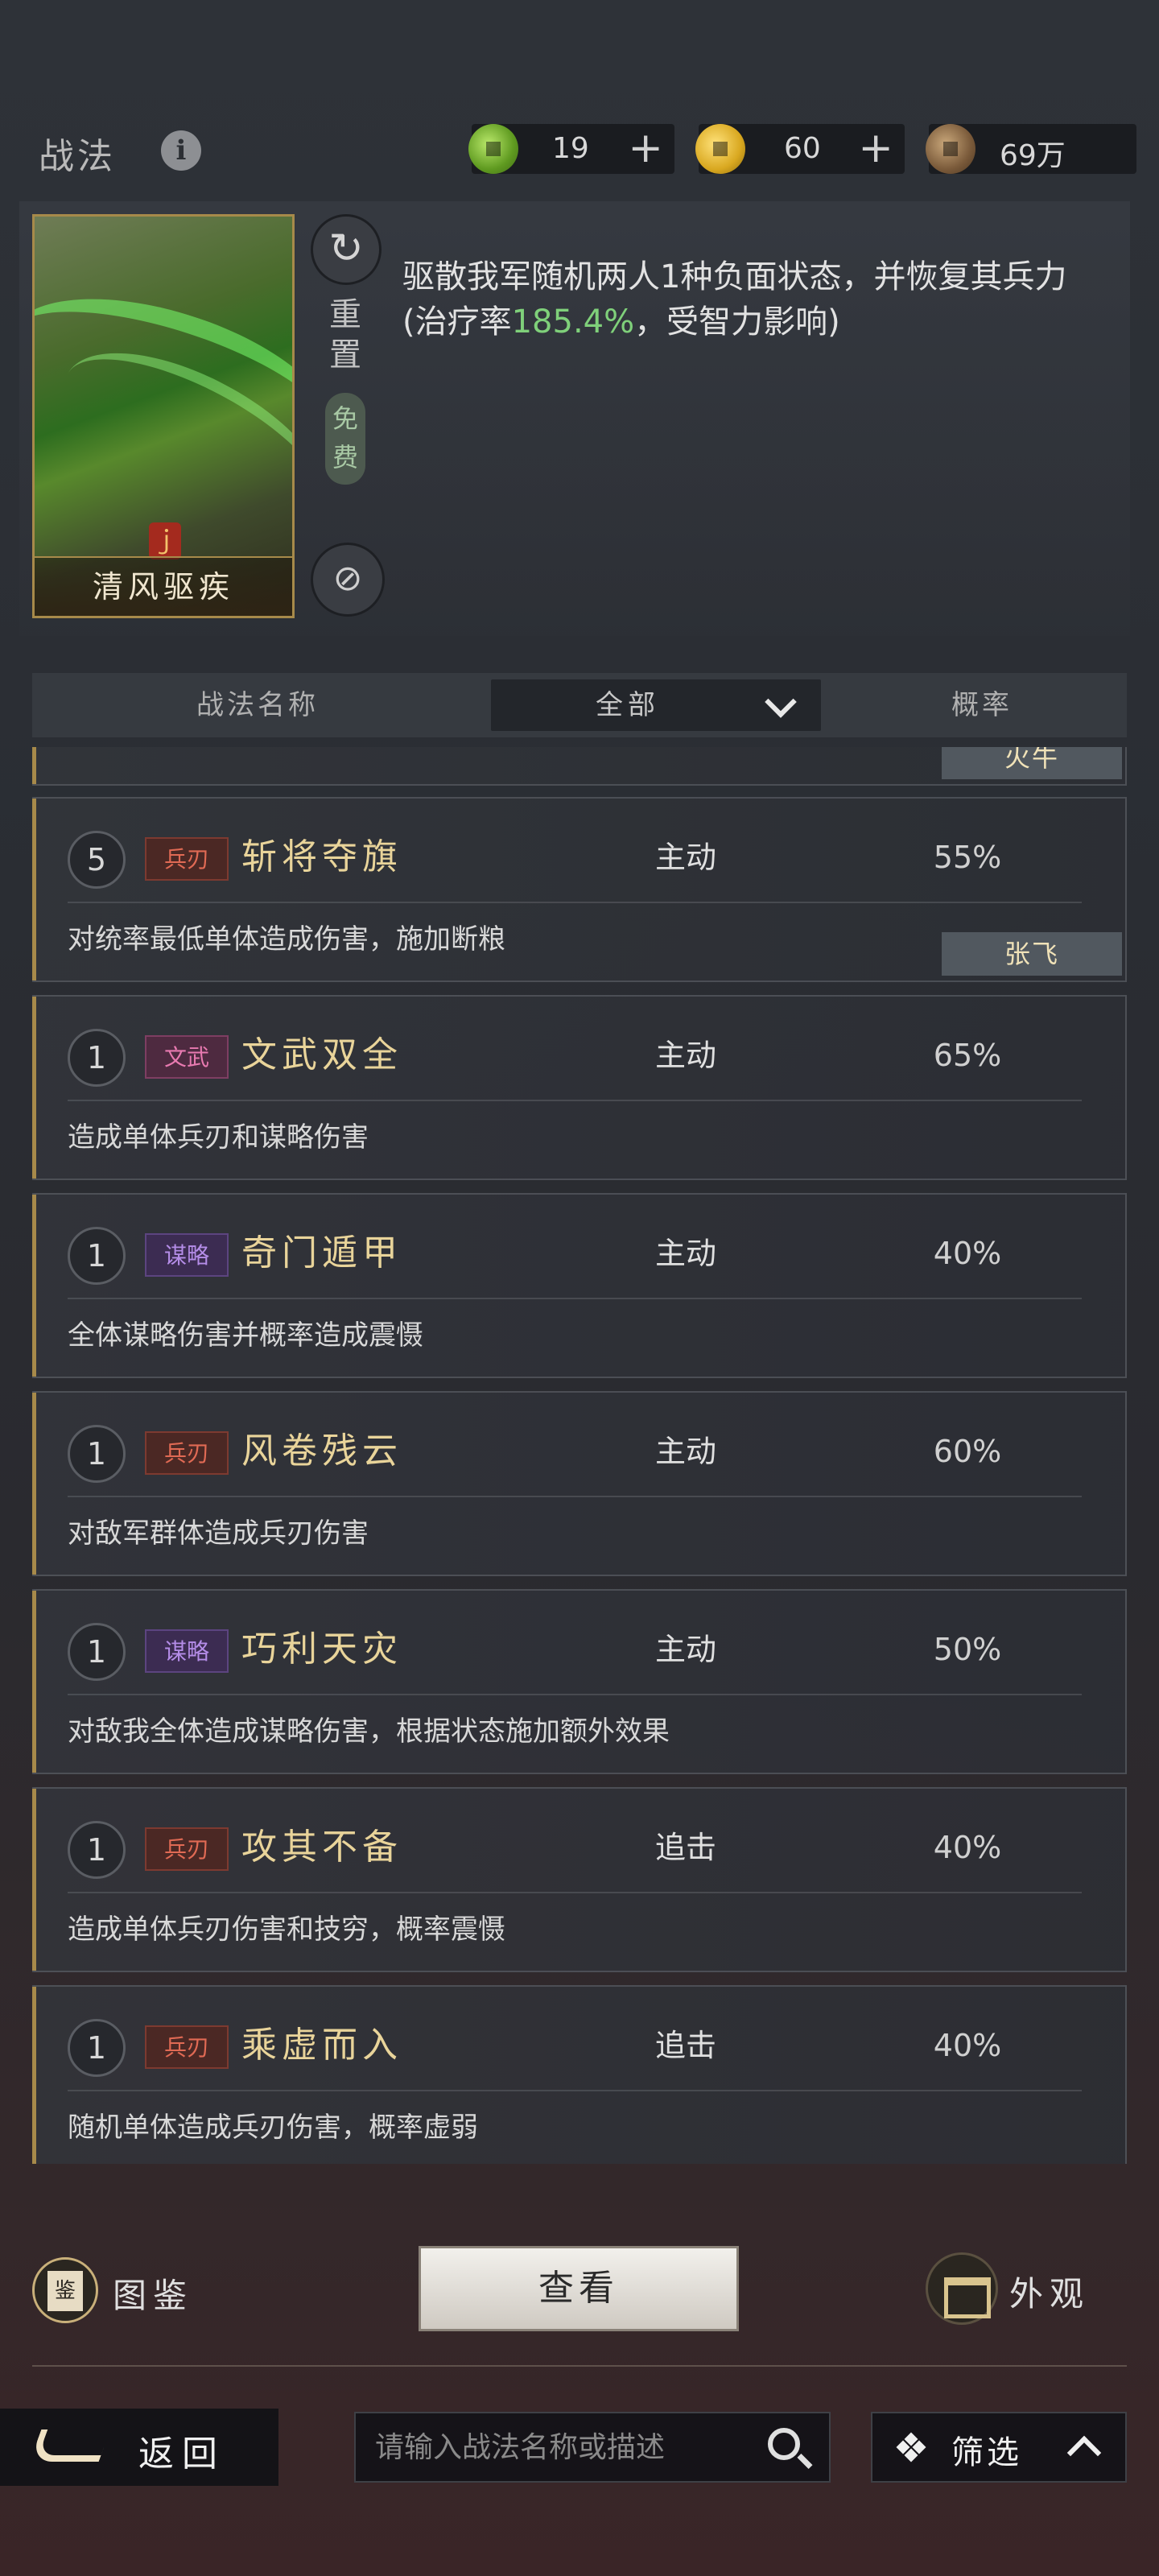  Describe the element at coordinates (321, 1649) in the screenshot. I see `skill-name: 巧利天灾` at that location.